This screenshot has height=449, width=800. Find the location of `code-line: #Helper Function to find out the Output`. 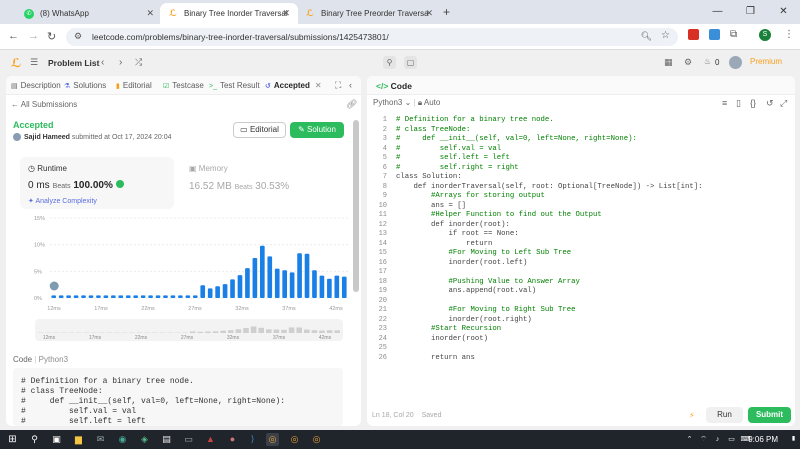

code-line: #Helper Function to find out the Output is located at coordinates (499, 215).